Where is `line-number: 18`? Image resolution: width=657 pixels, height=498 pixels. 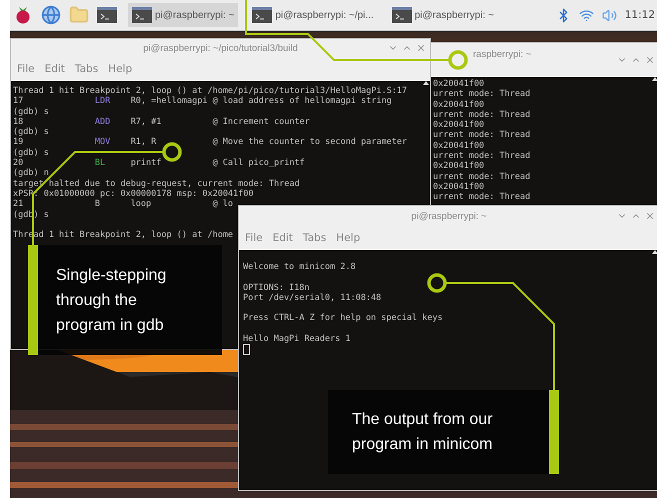
line-number: 18 is located at coordinates (18, 122).